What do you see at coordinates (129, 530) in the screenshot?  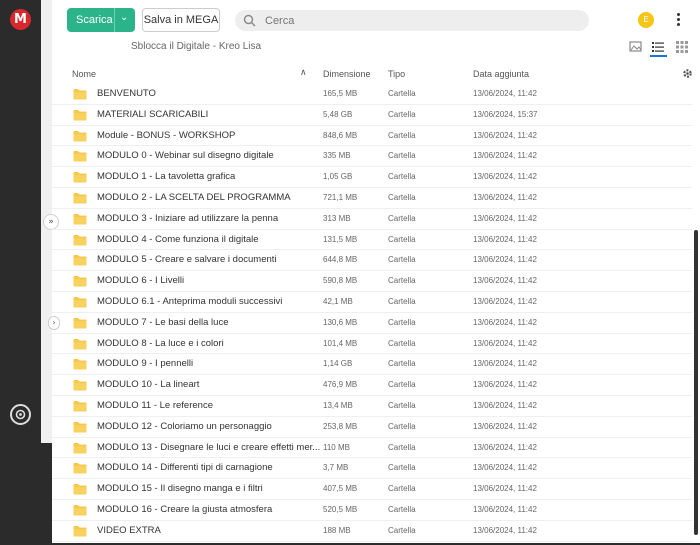 I see `file-name: VIDEO EXTRA` at bounding box center [129, 530].